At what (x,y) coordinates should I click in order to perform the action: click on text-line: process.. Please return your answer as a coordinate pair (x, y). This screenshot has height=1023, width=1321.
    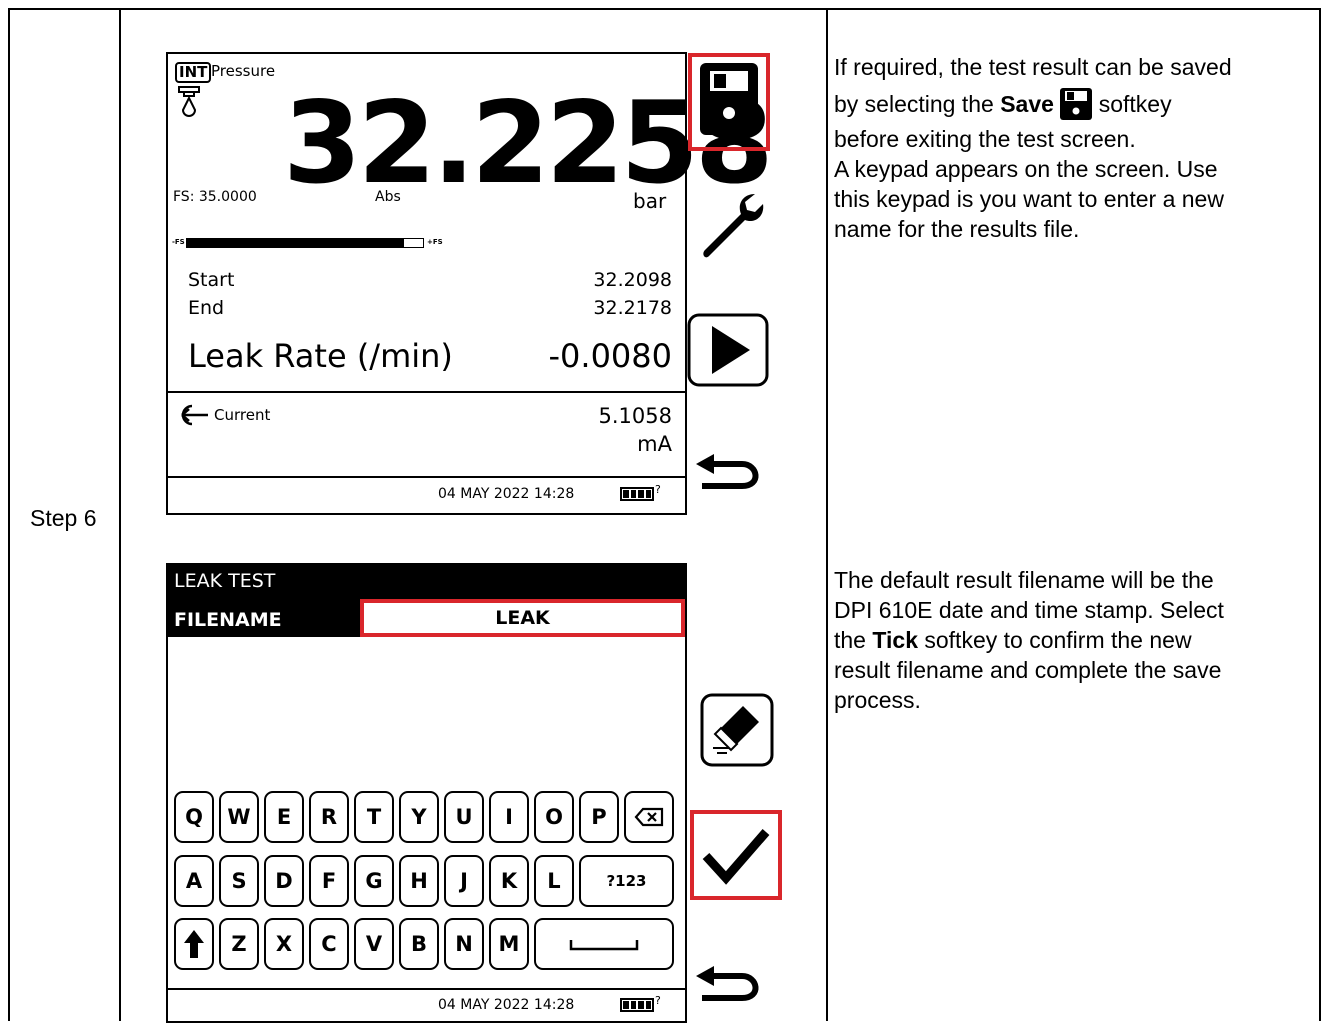
    Looking at the image, I should click on (877, 700).